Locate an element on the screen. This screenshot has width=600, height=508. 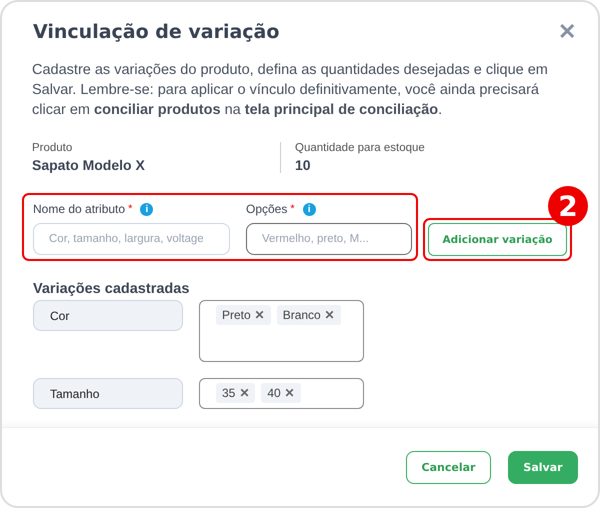
options-field: 35 ✕ 40 ✕ is located at coordinates (281, 393).